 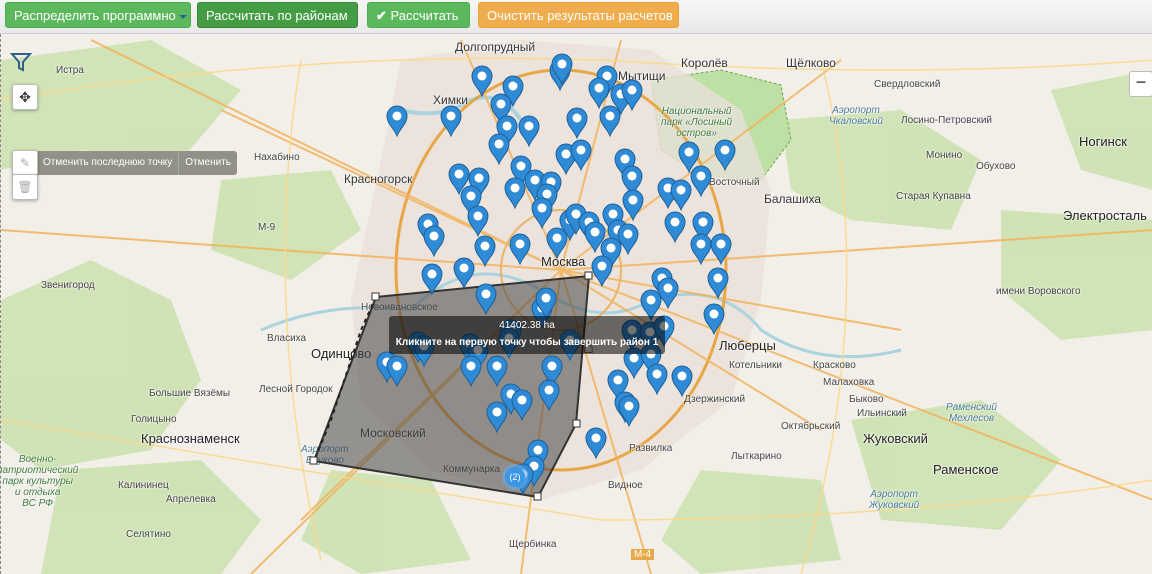 What do you see at coordinates (1140, 84) in the screenshot?
I see `zoom-out-button: −` at bounding box center [1140, 84].